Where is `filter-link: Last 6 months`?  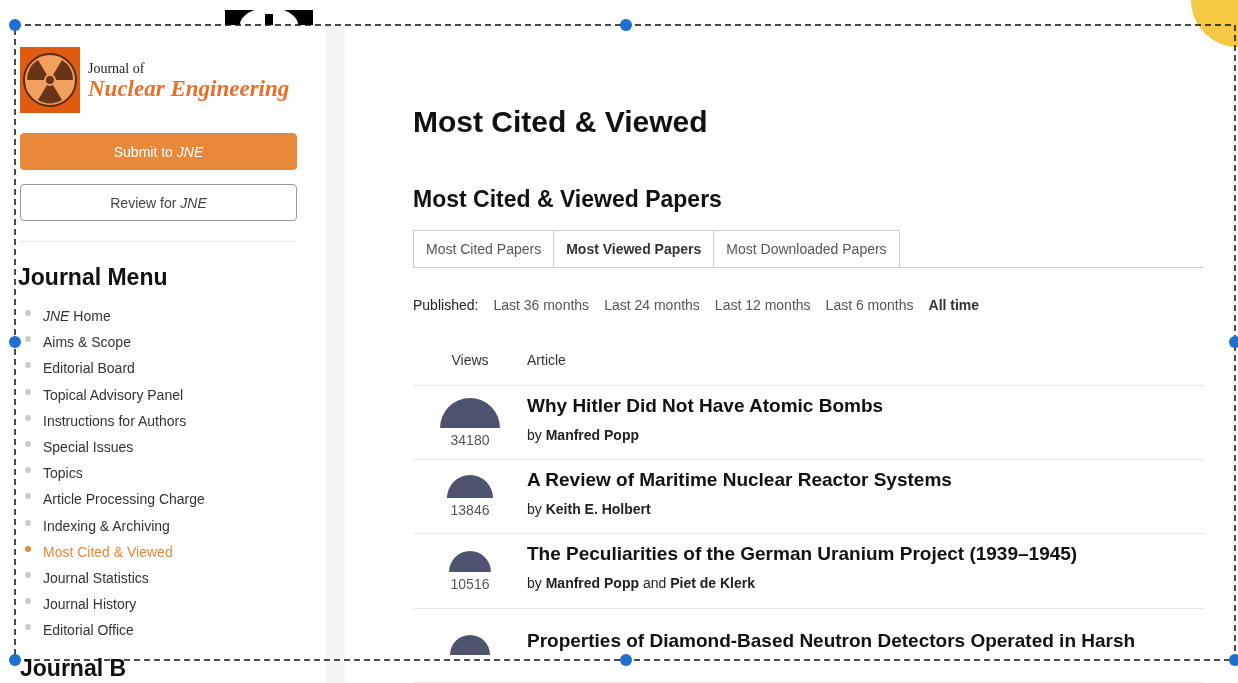 filter-link: Last 6 months is located at coordinates (869, 305).